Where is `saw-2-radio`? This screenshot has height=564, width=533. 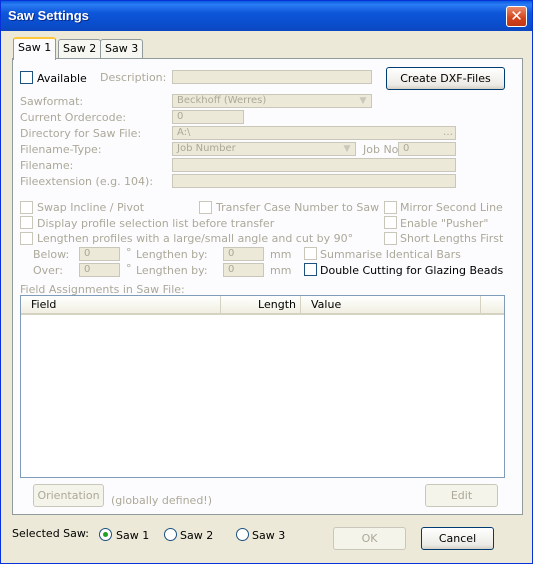 saw-2-radio is located at coordinates (170, 534).